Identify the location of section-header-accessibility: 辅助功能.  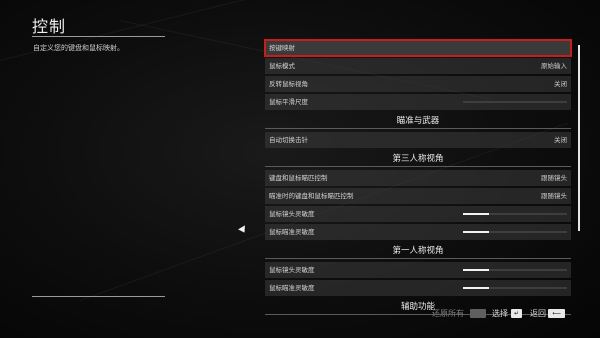
(418, 307).